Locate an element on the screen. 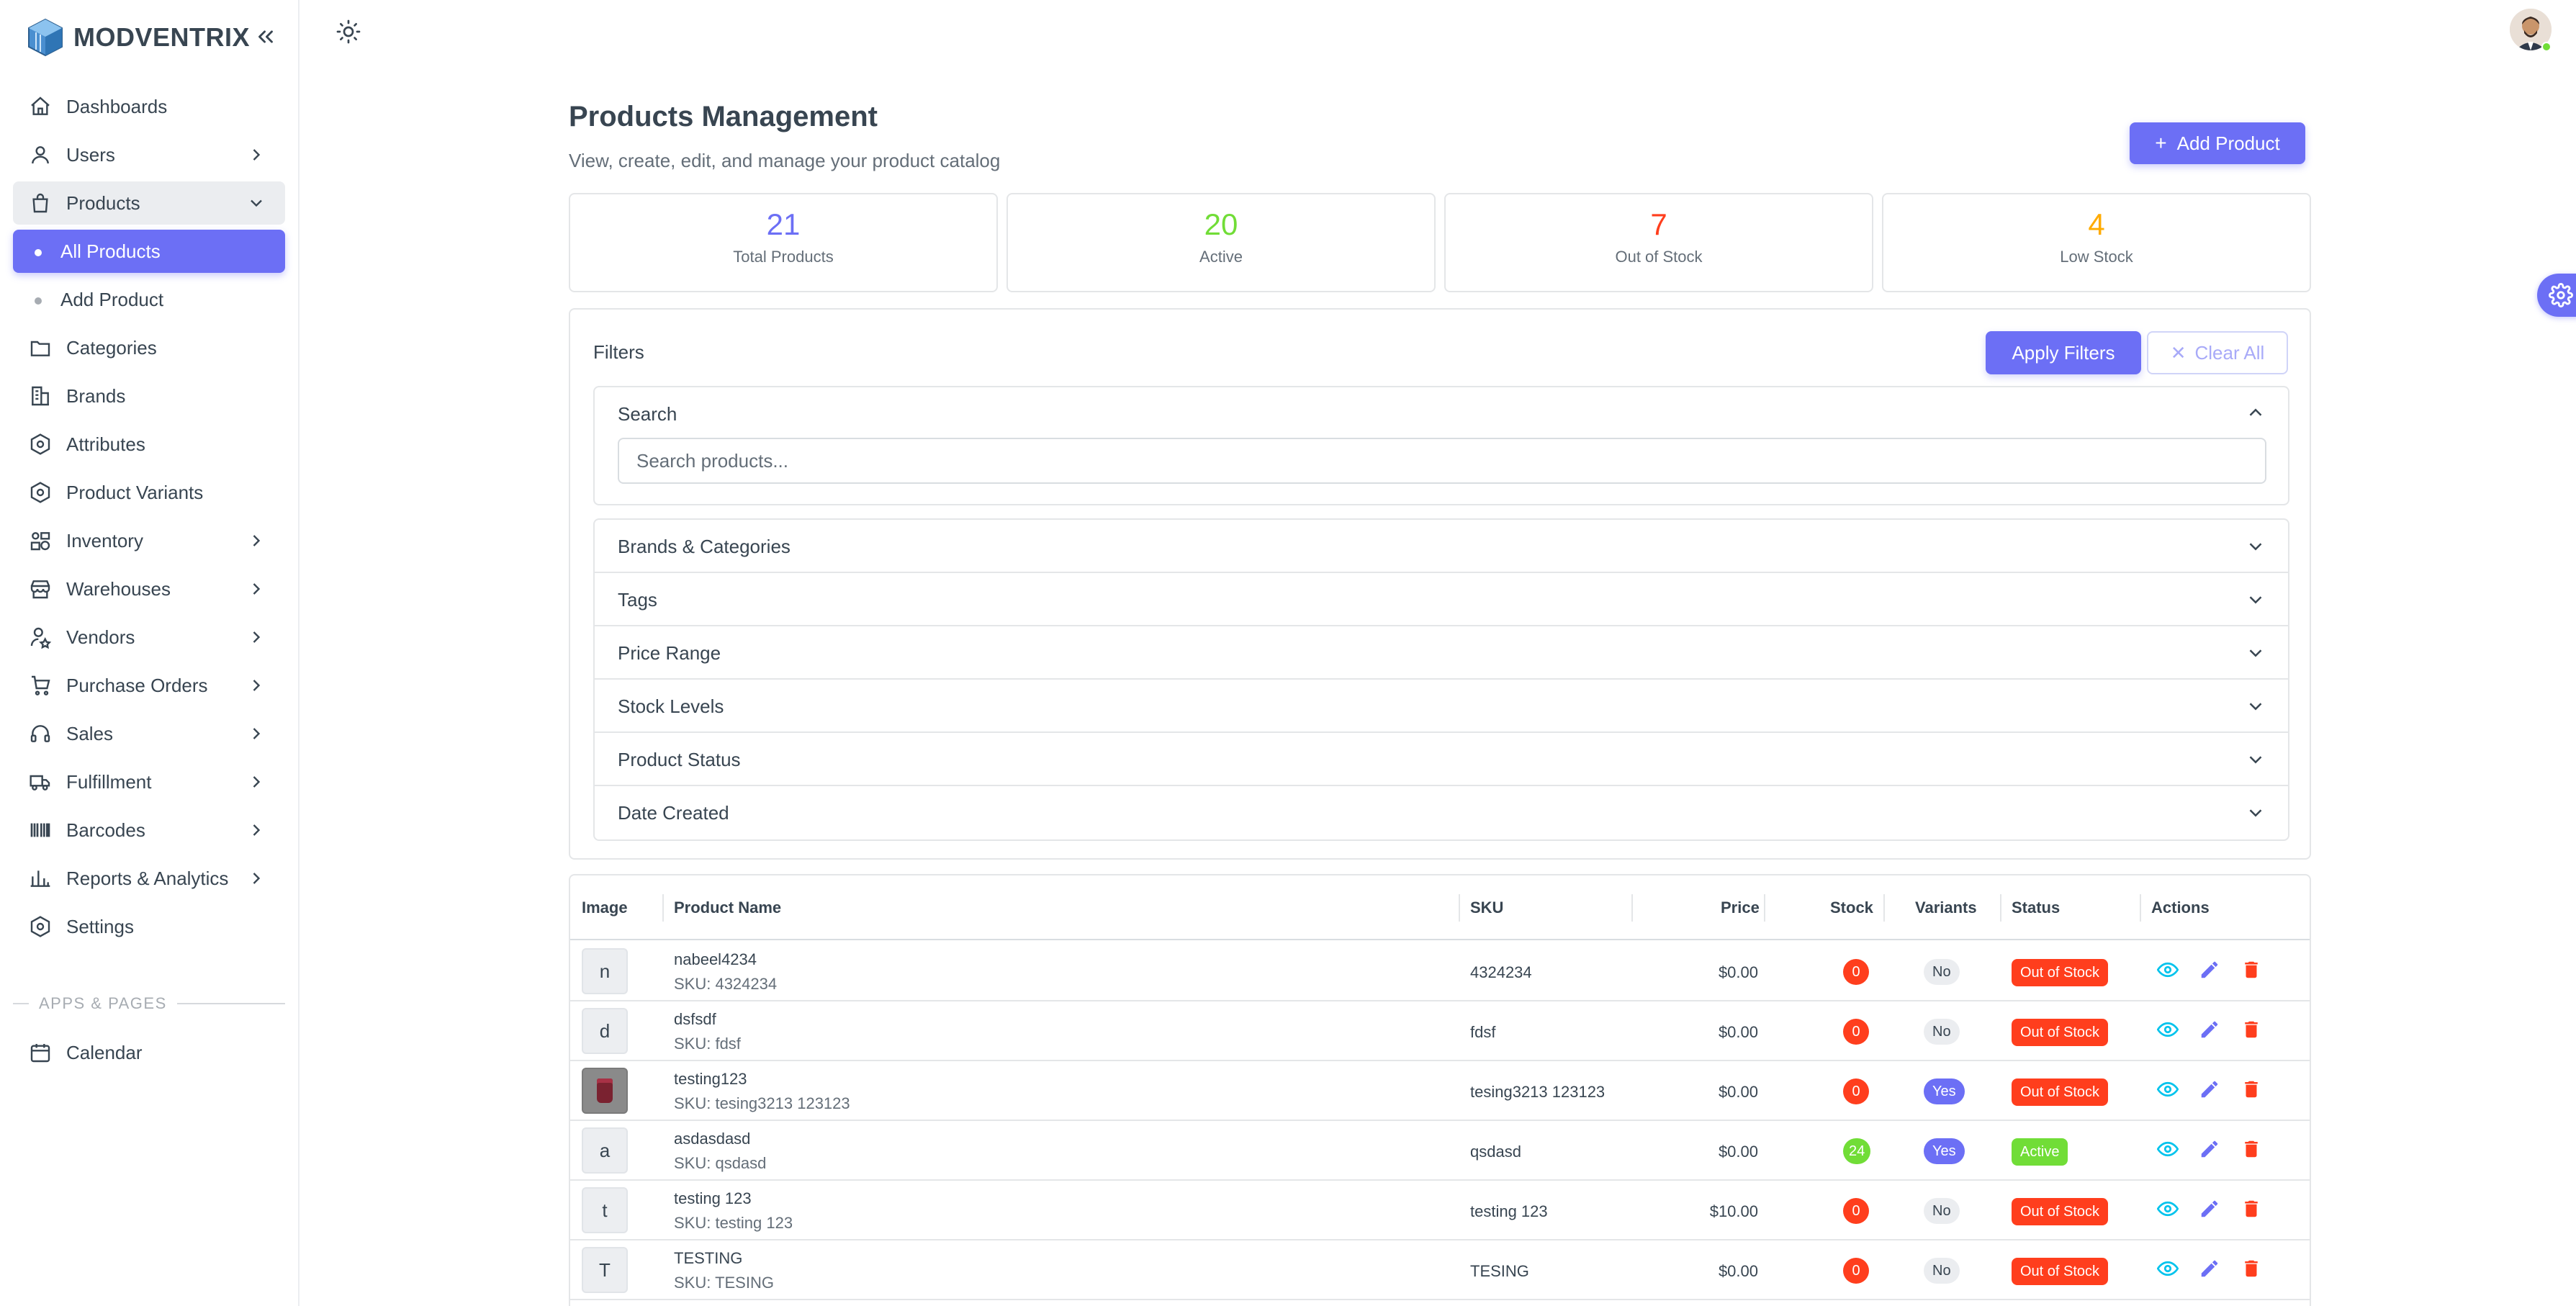 The width and height of the screenshot is (2576, 1306). sidebar-item-label: Calendar is located at coordinates (104, 1052).